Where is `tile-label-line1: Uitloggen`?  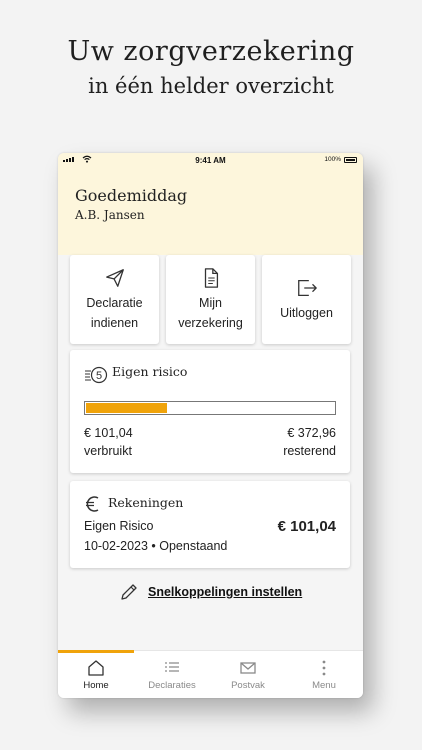 tile-label-line1: Uitloggen is located at coordinates (306, 312).